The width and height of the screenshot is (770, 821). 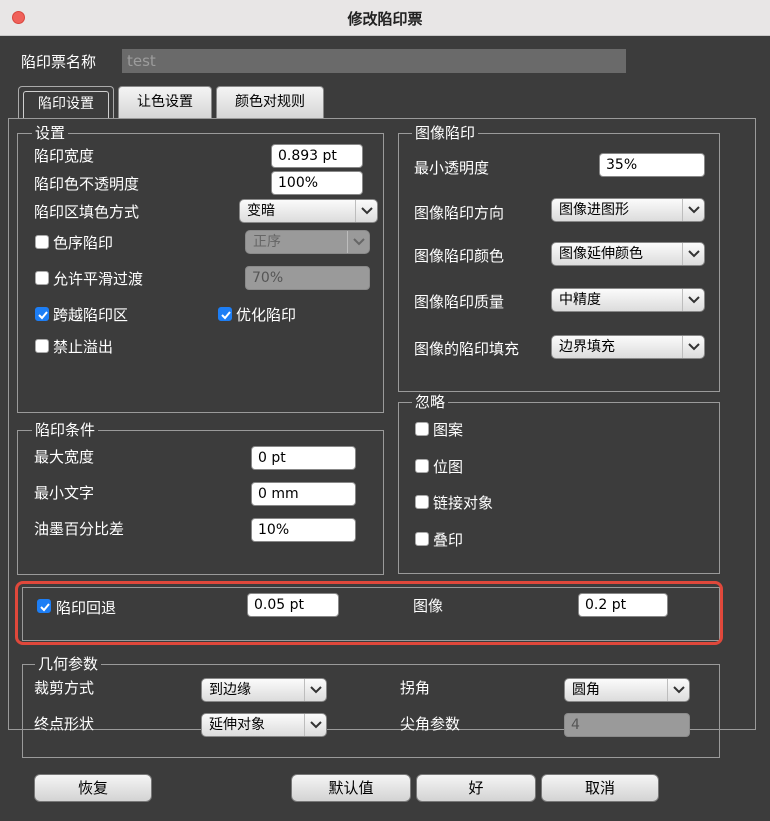 What do you see at coordinates (59, 62) in the screenshot?
I see `trap-ticket-name-label: 陷印票名称` at bounding box center [59, 62].